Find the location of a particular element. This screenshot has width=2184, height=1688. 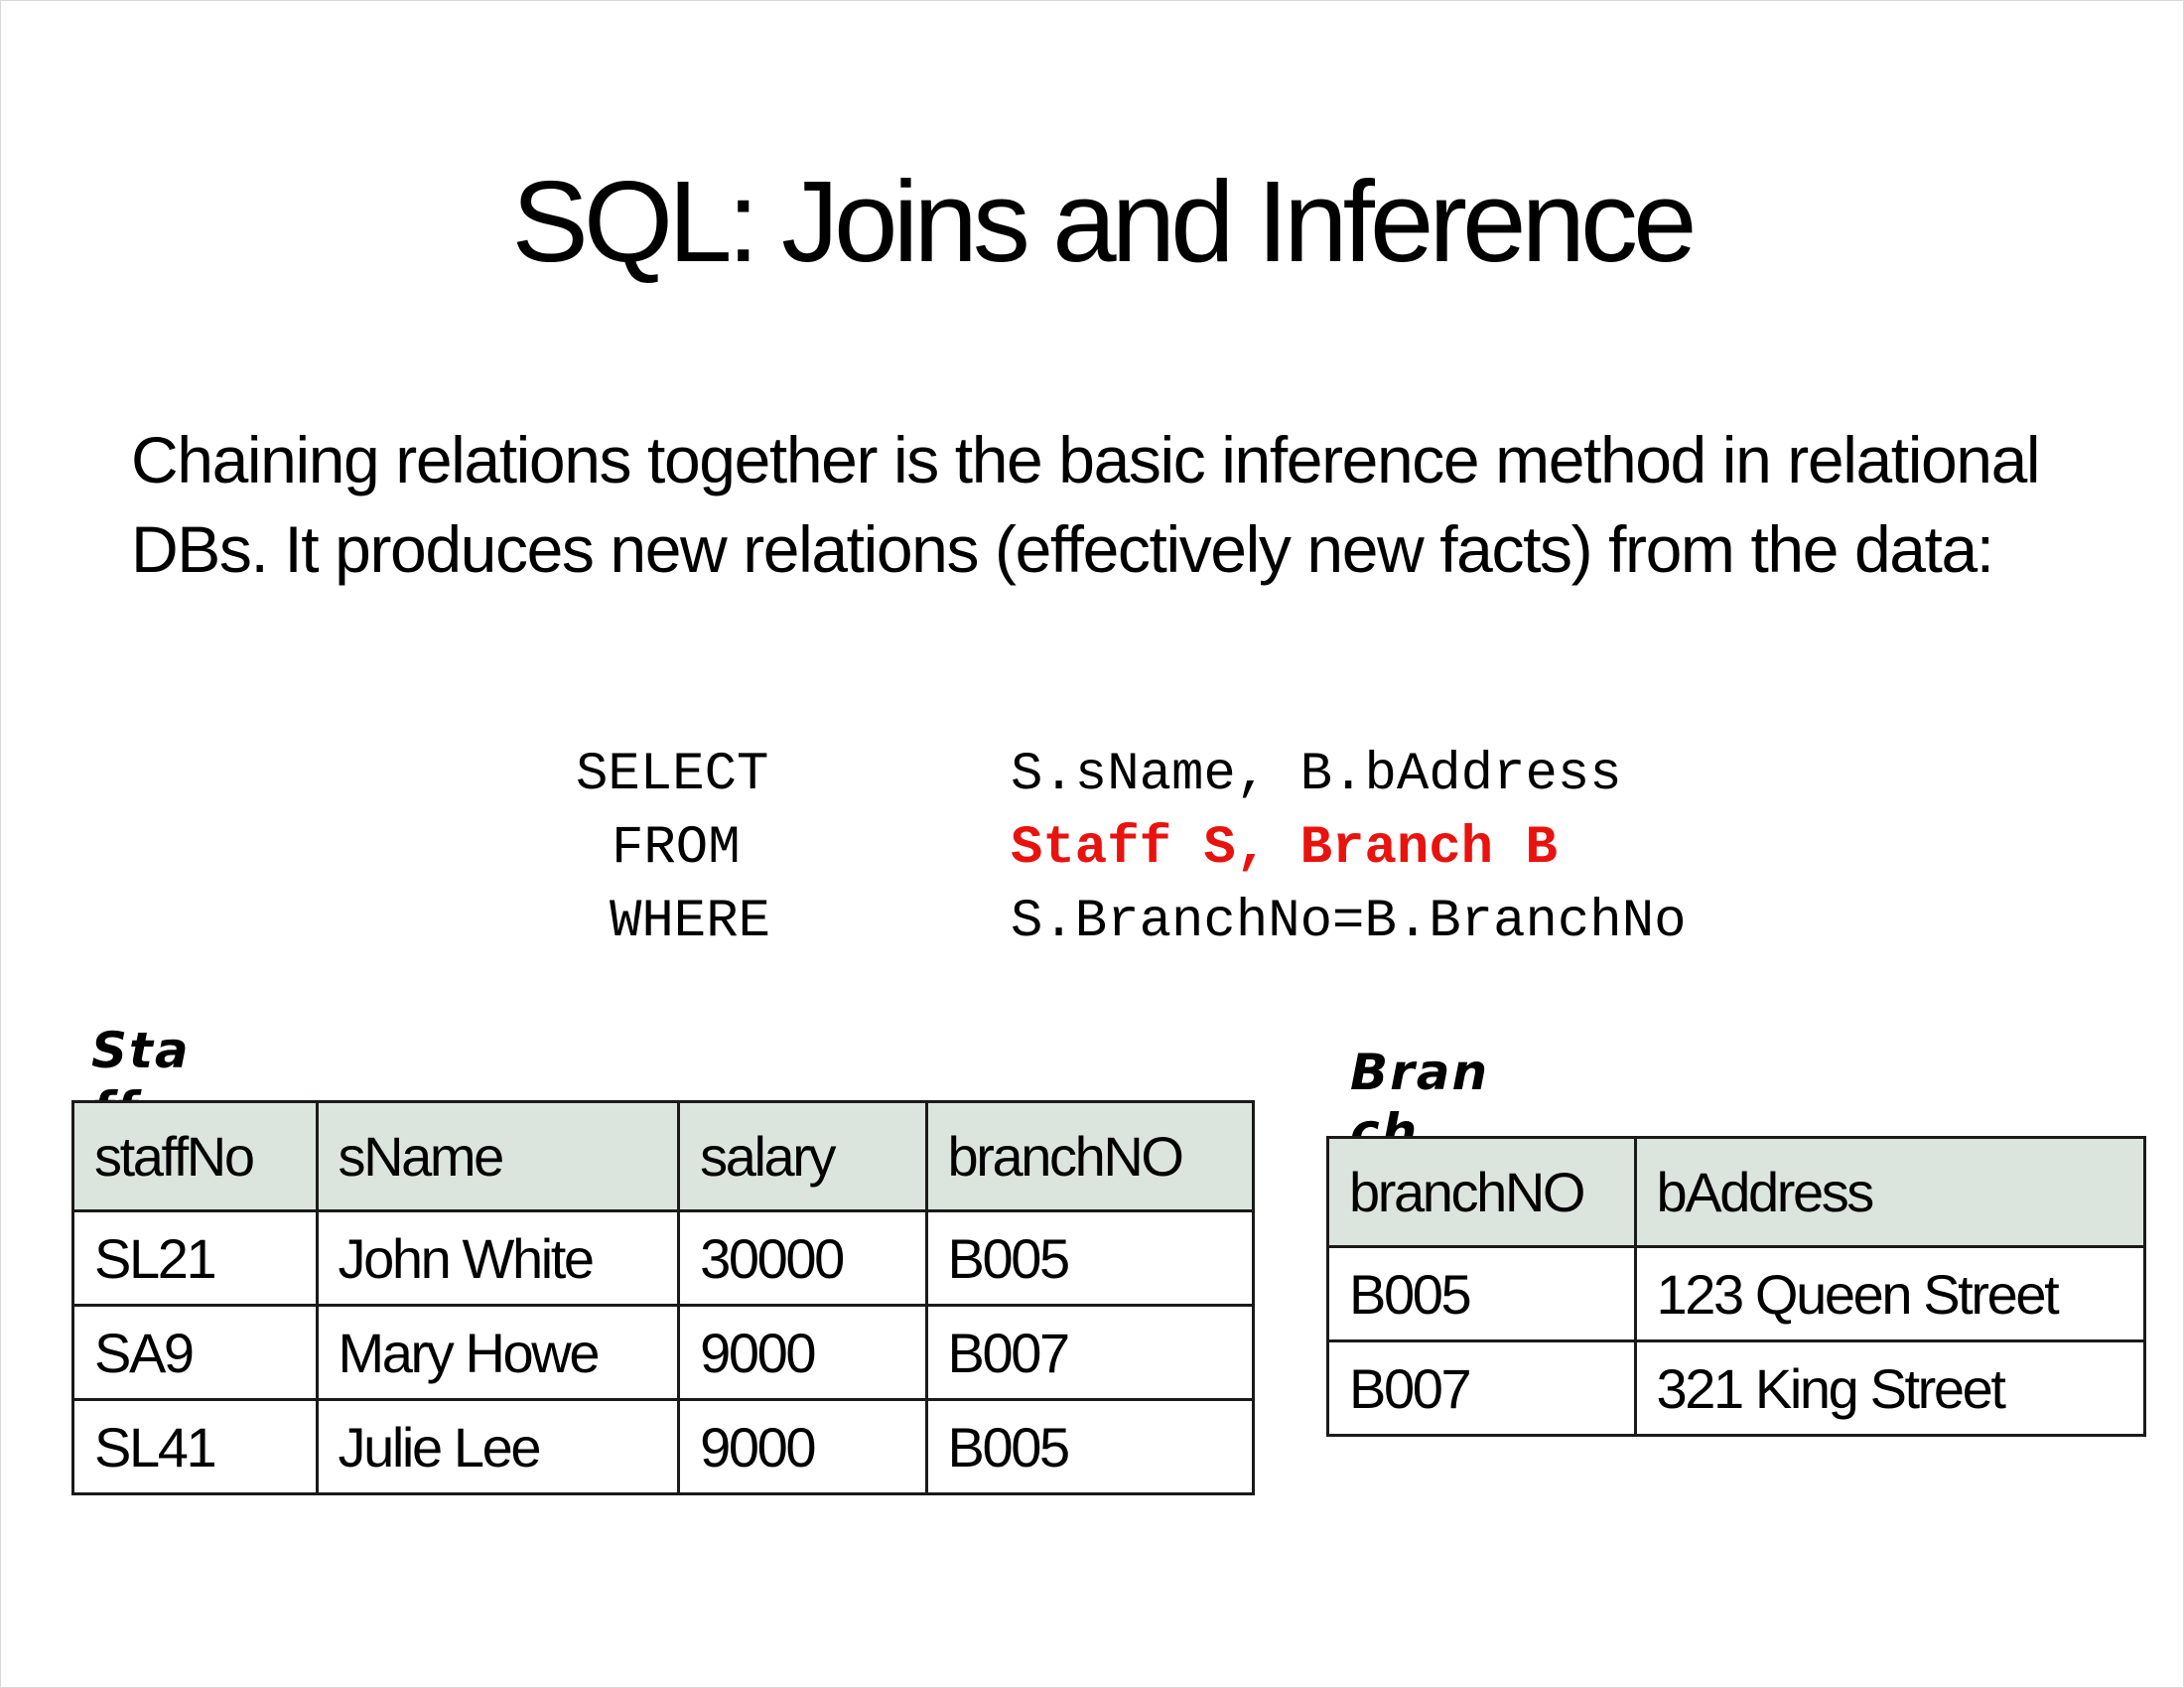

table-row: B007 321 King Street is located at coordinates (1736, 1388).